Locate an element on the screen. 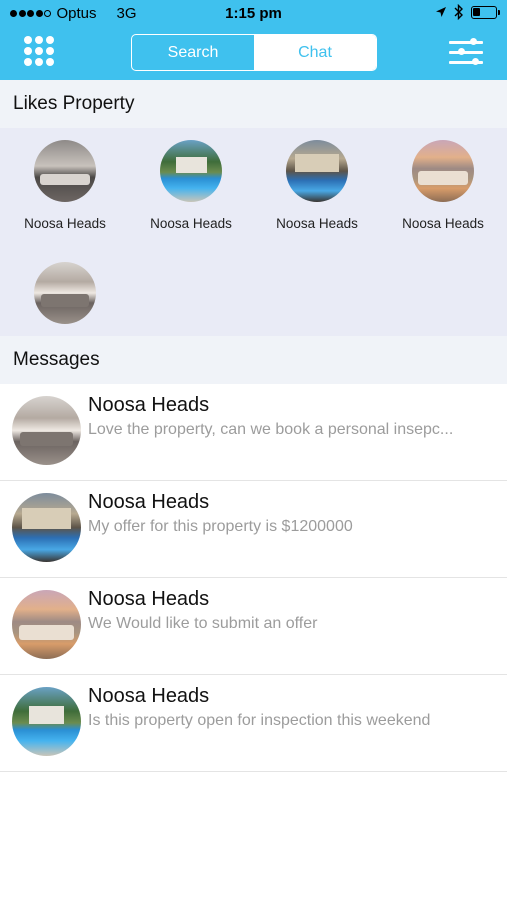 Image resolution: width=507 pixels, height=900 pixels. messages-section-header: Messages is located at coordinates (253, 360).